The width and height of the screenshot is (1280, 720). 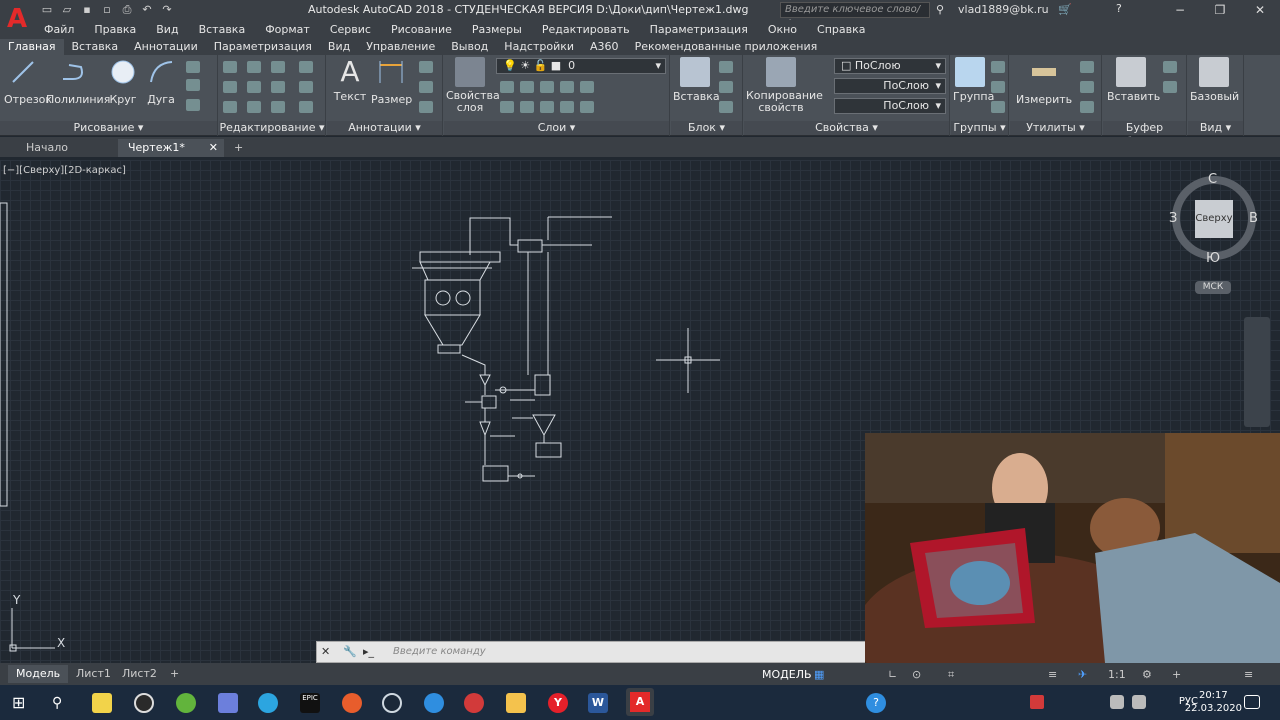 What do you see at coordinates (230, 67) in the screenshot?
I see `move-icon` at bounding box center [230, 67].